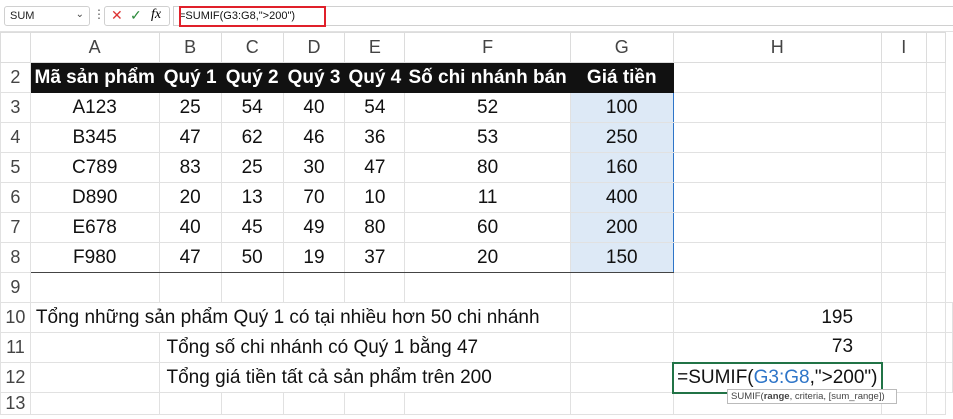 This screenshot has width=953, height=419. What do you see at coordinates (94, 107) in the screenshot?
I see `table-cell: A123` at bounding box center [94, 107].